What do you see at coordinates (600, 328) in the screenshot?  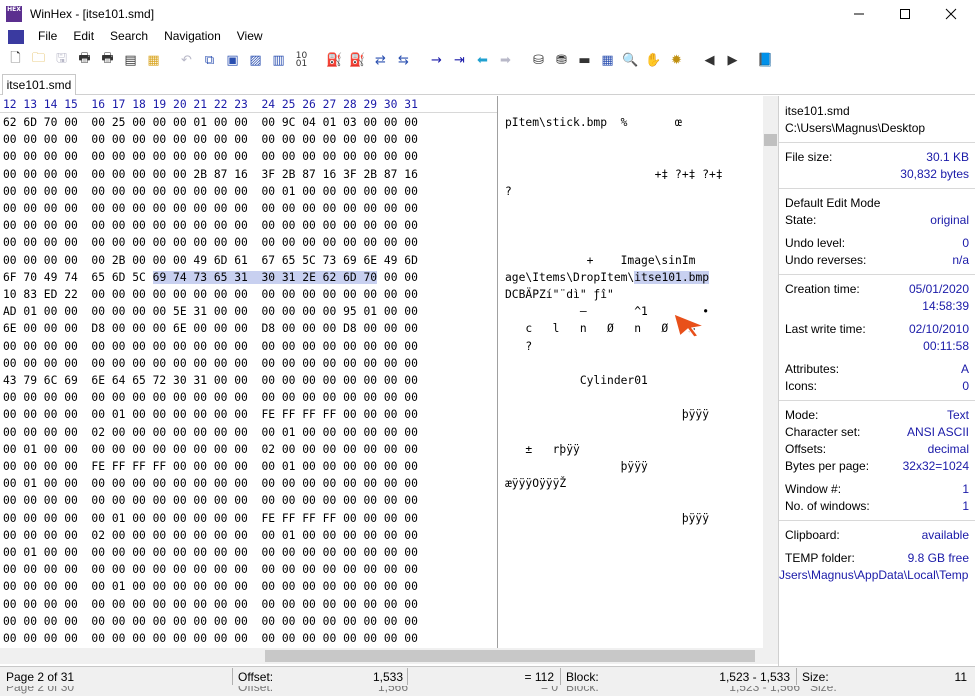 I see `text-row: c l n Ø n Ø Ø` at bounding box center [600, 328].